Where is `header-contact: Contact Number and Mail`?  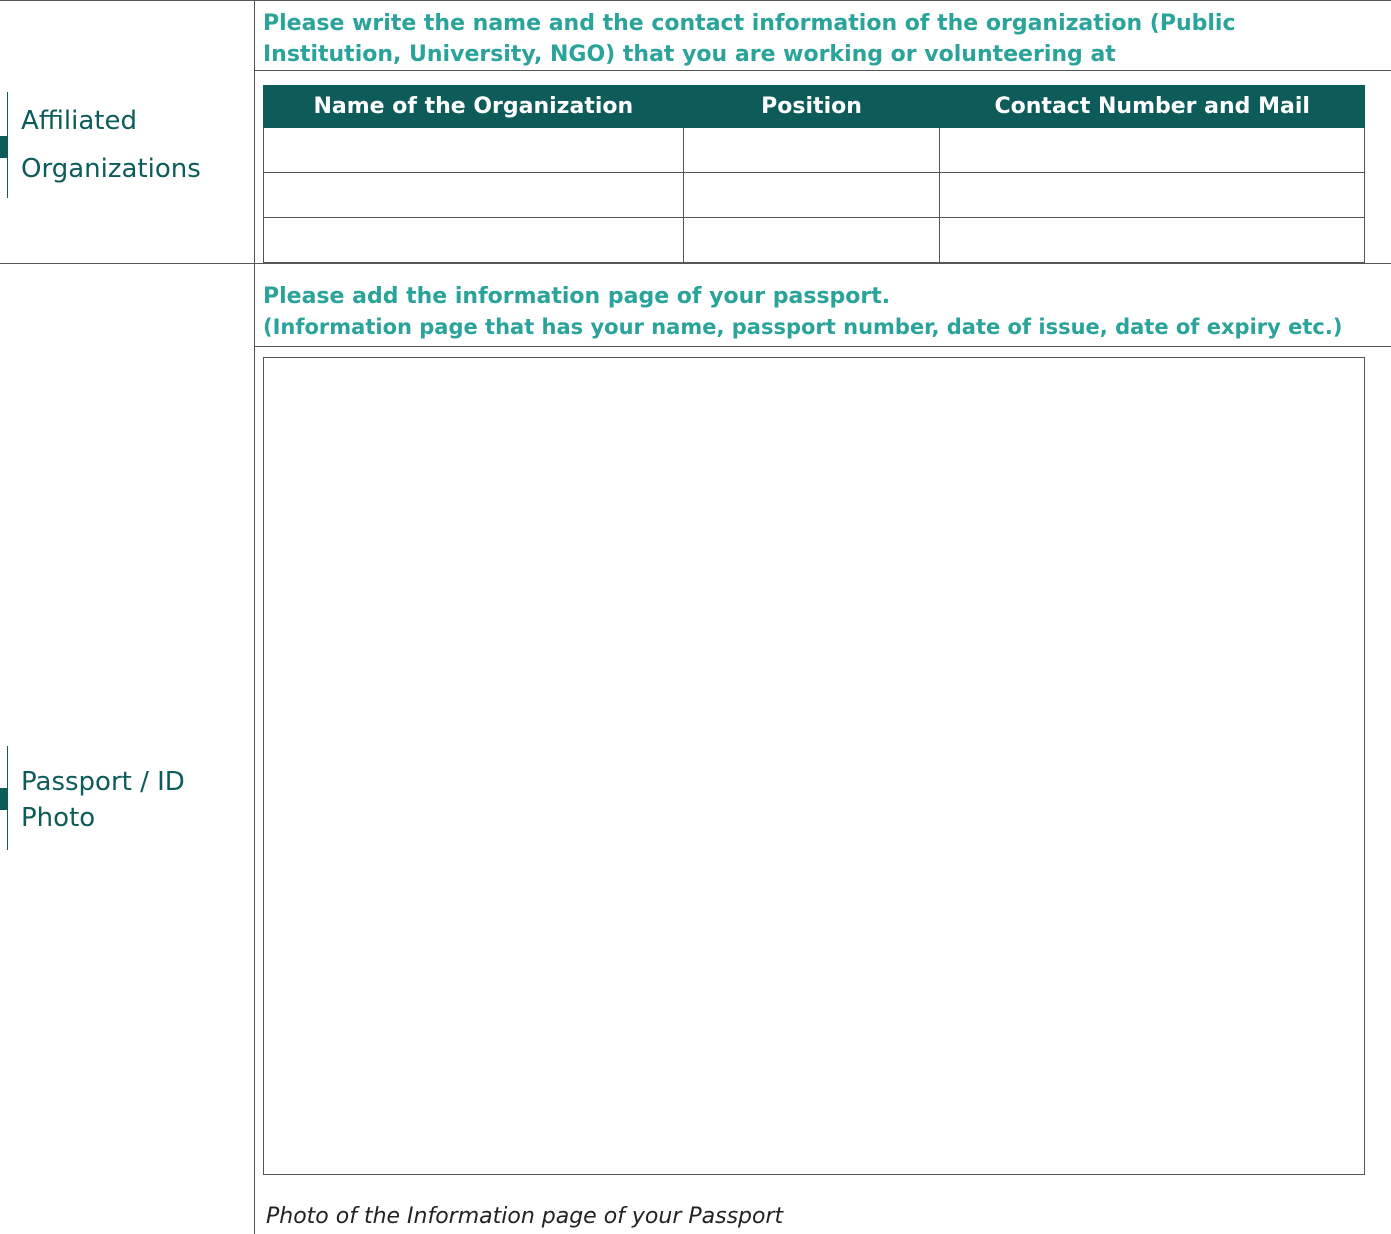
header-contact: Contact Number and Mail is located at coordinates (1152, 106).